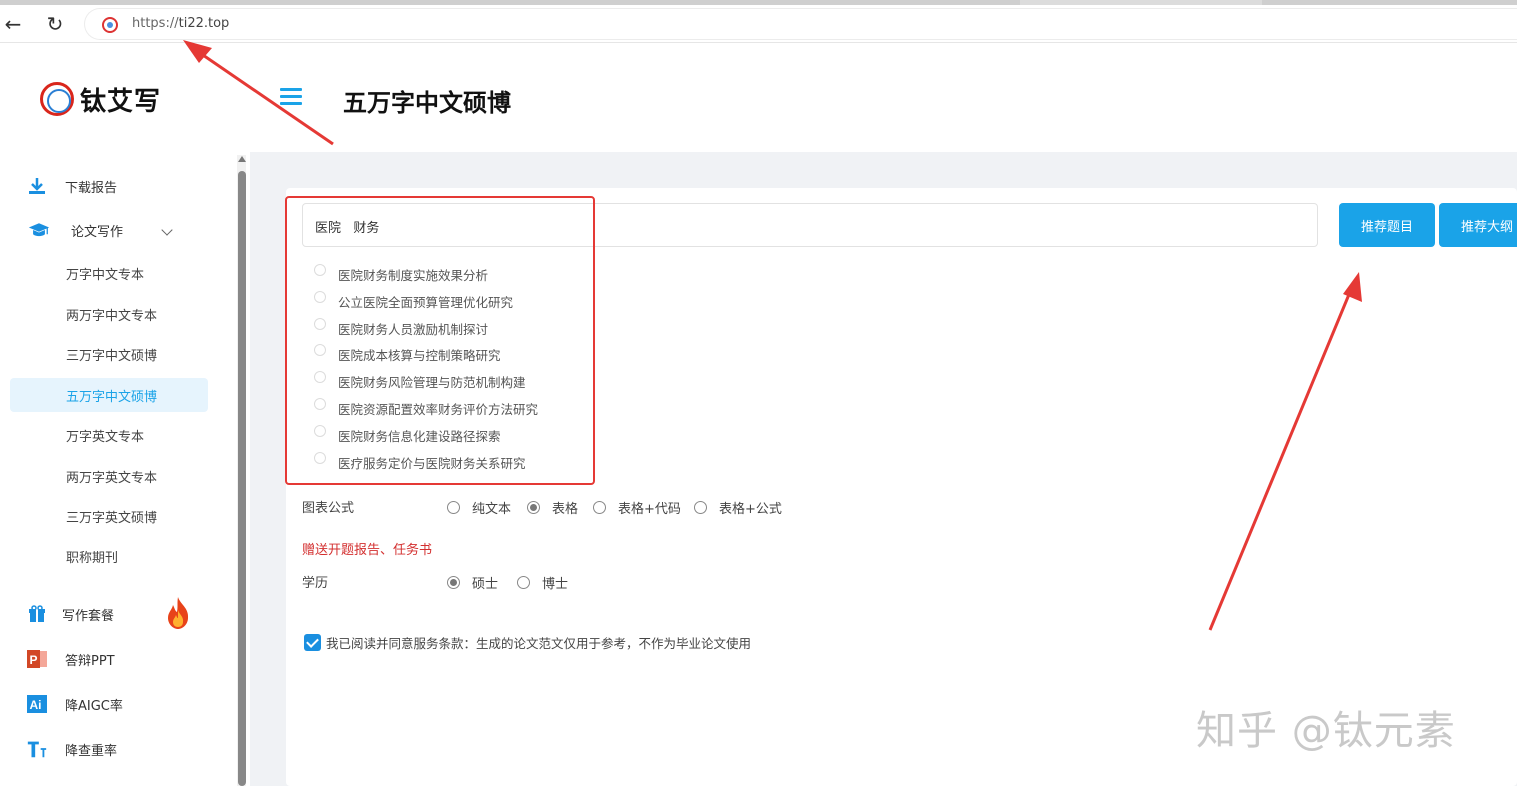  What do you see at coordinates (37, 614) in the screenshot?
I see `gift-icon` at bounding box center [37, 614].